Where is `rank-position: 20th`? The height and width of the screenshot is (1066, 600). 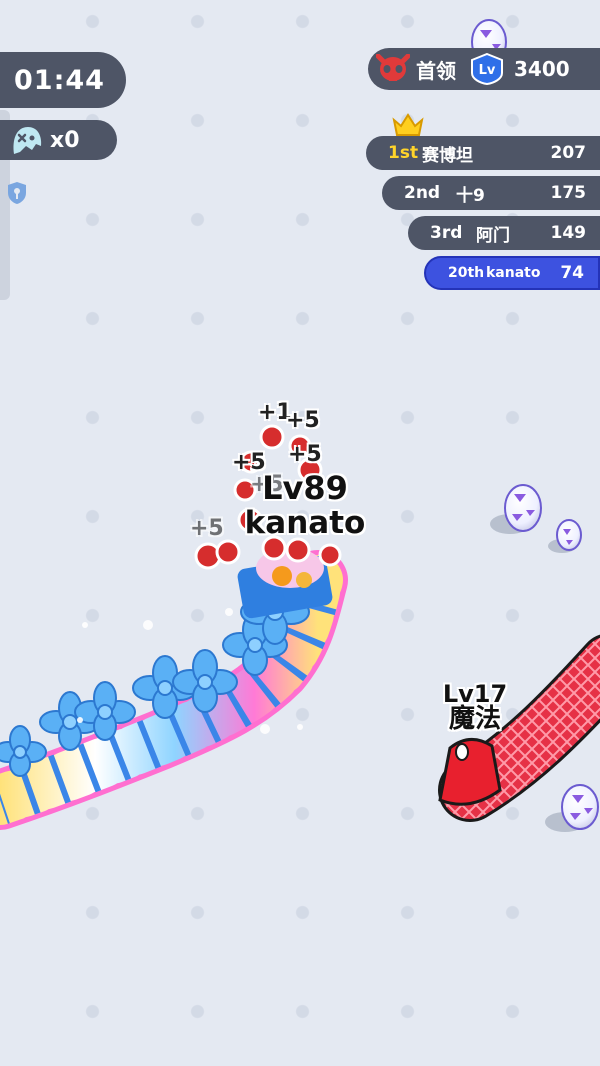
rank-position: 20th is located at coordinates (466, 273).